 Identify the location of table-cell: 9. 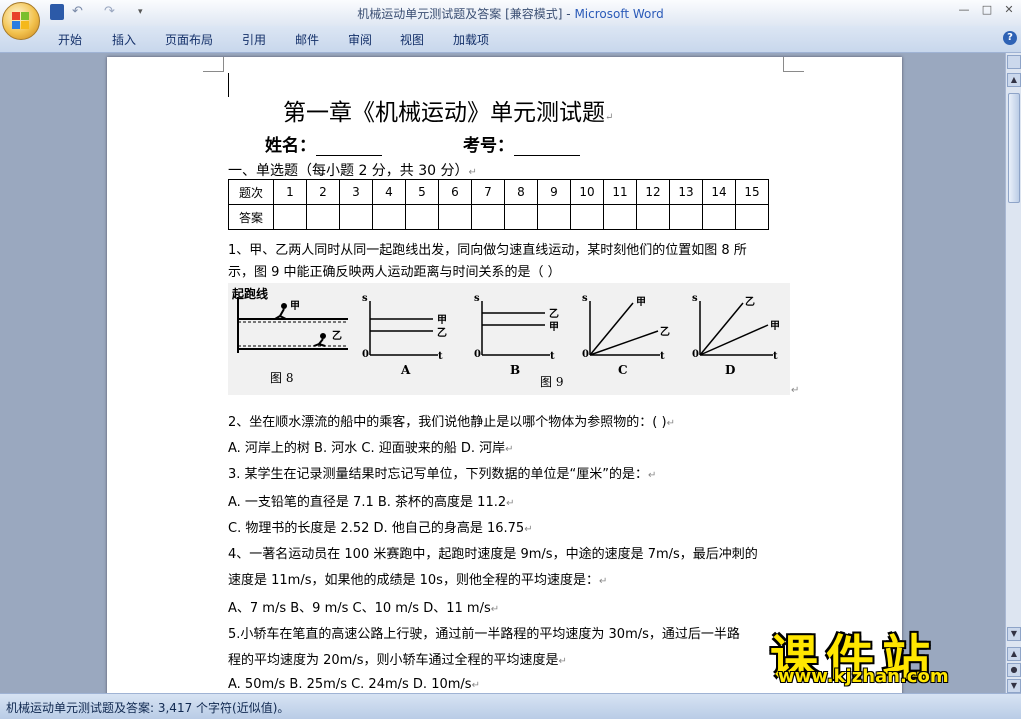
(554, 192).